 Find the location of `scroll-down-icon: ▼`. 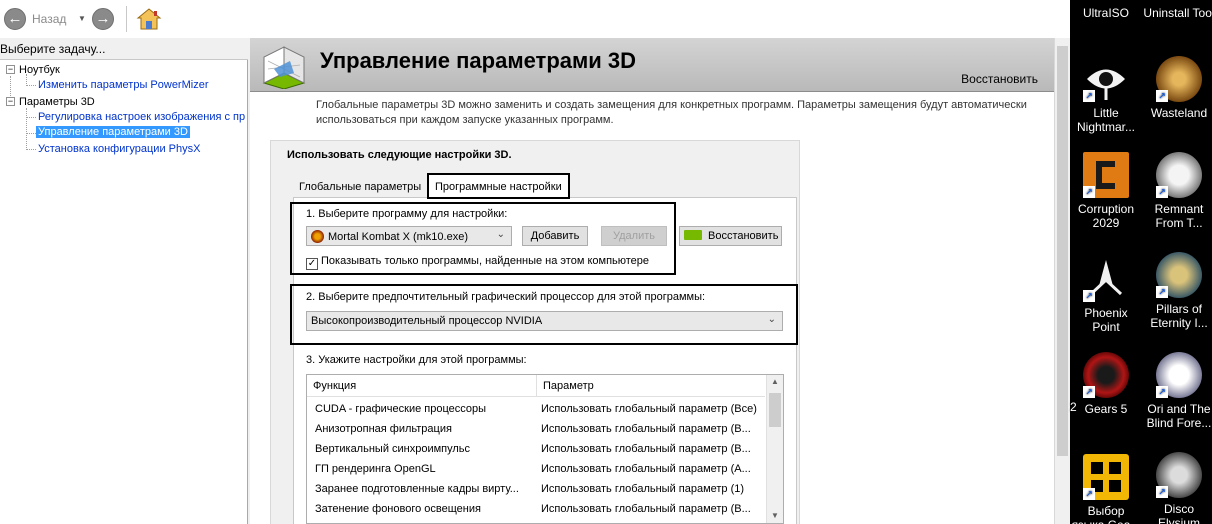

scroll-down-icon: ▼ is located at coordinates (775, 515).